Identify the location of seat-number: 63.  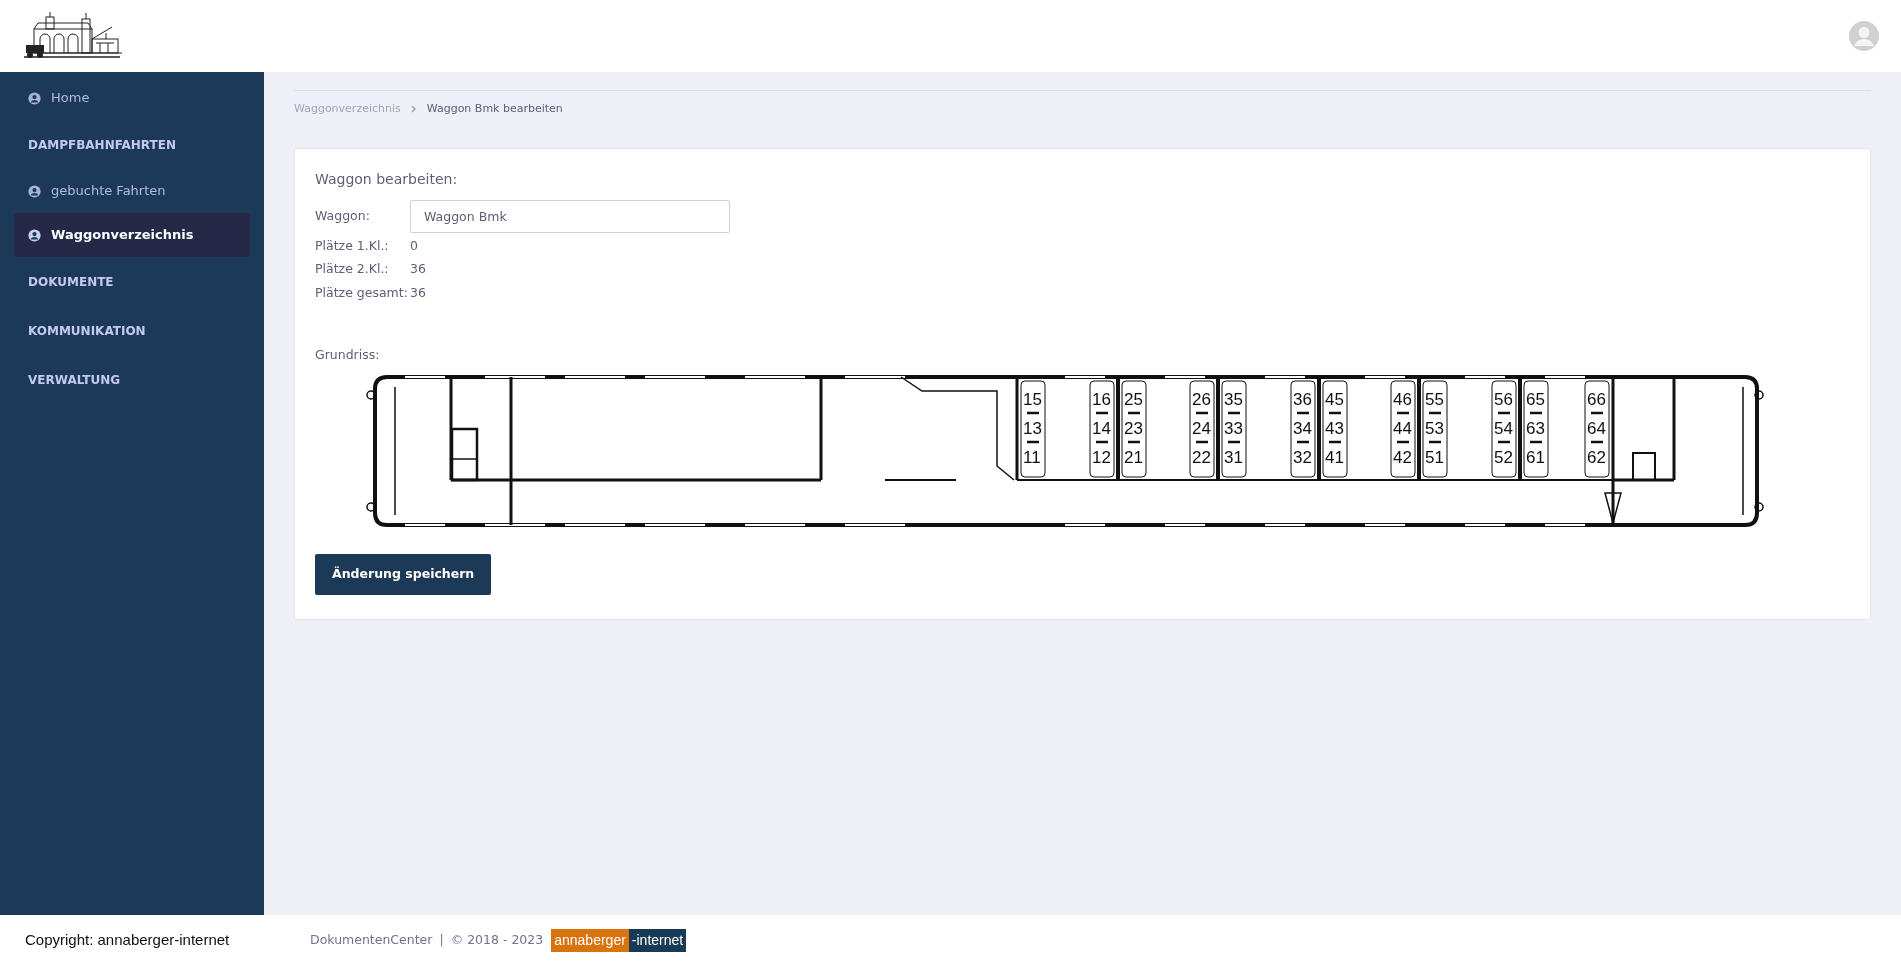
(1535, 428).